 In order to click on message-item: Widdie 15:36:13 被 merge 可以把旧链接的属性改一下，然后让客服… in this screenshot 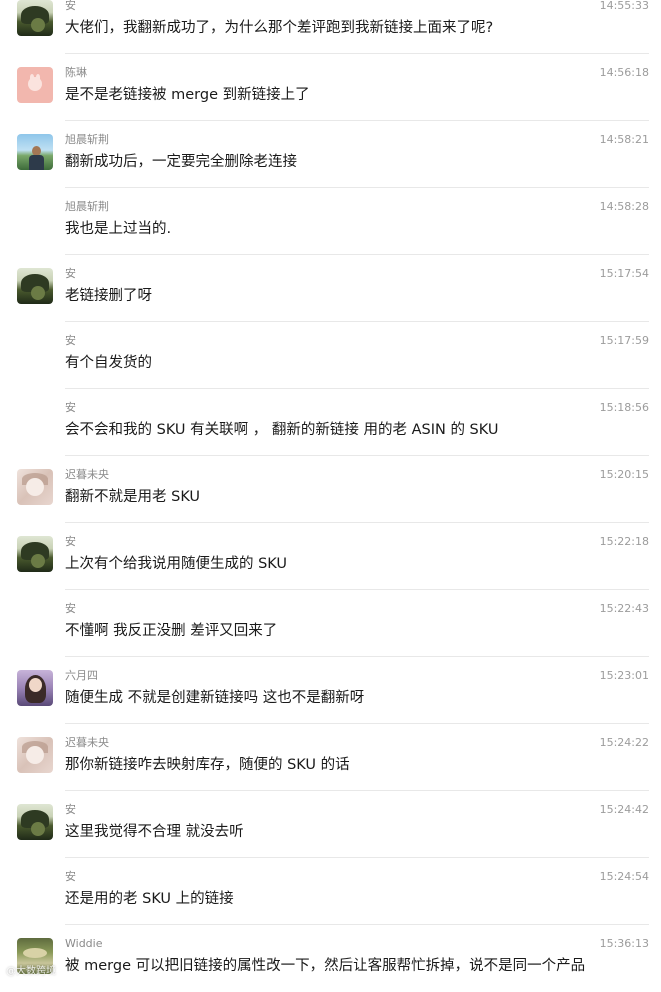, I will do `click(330, 958)`.